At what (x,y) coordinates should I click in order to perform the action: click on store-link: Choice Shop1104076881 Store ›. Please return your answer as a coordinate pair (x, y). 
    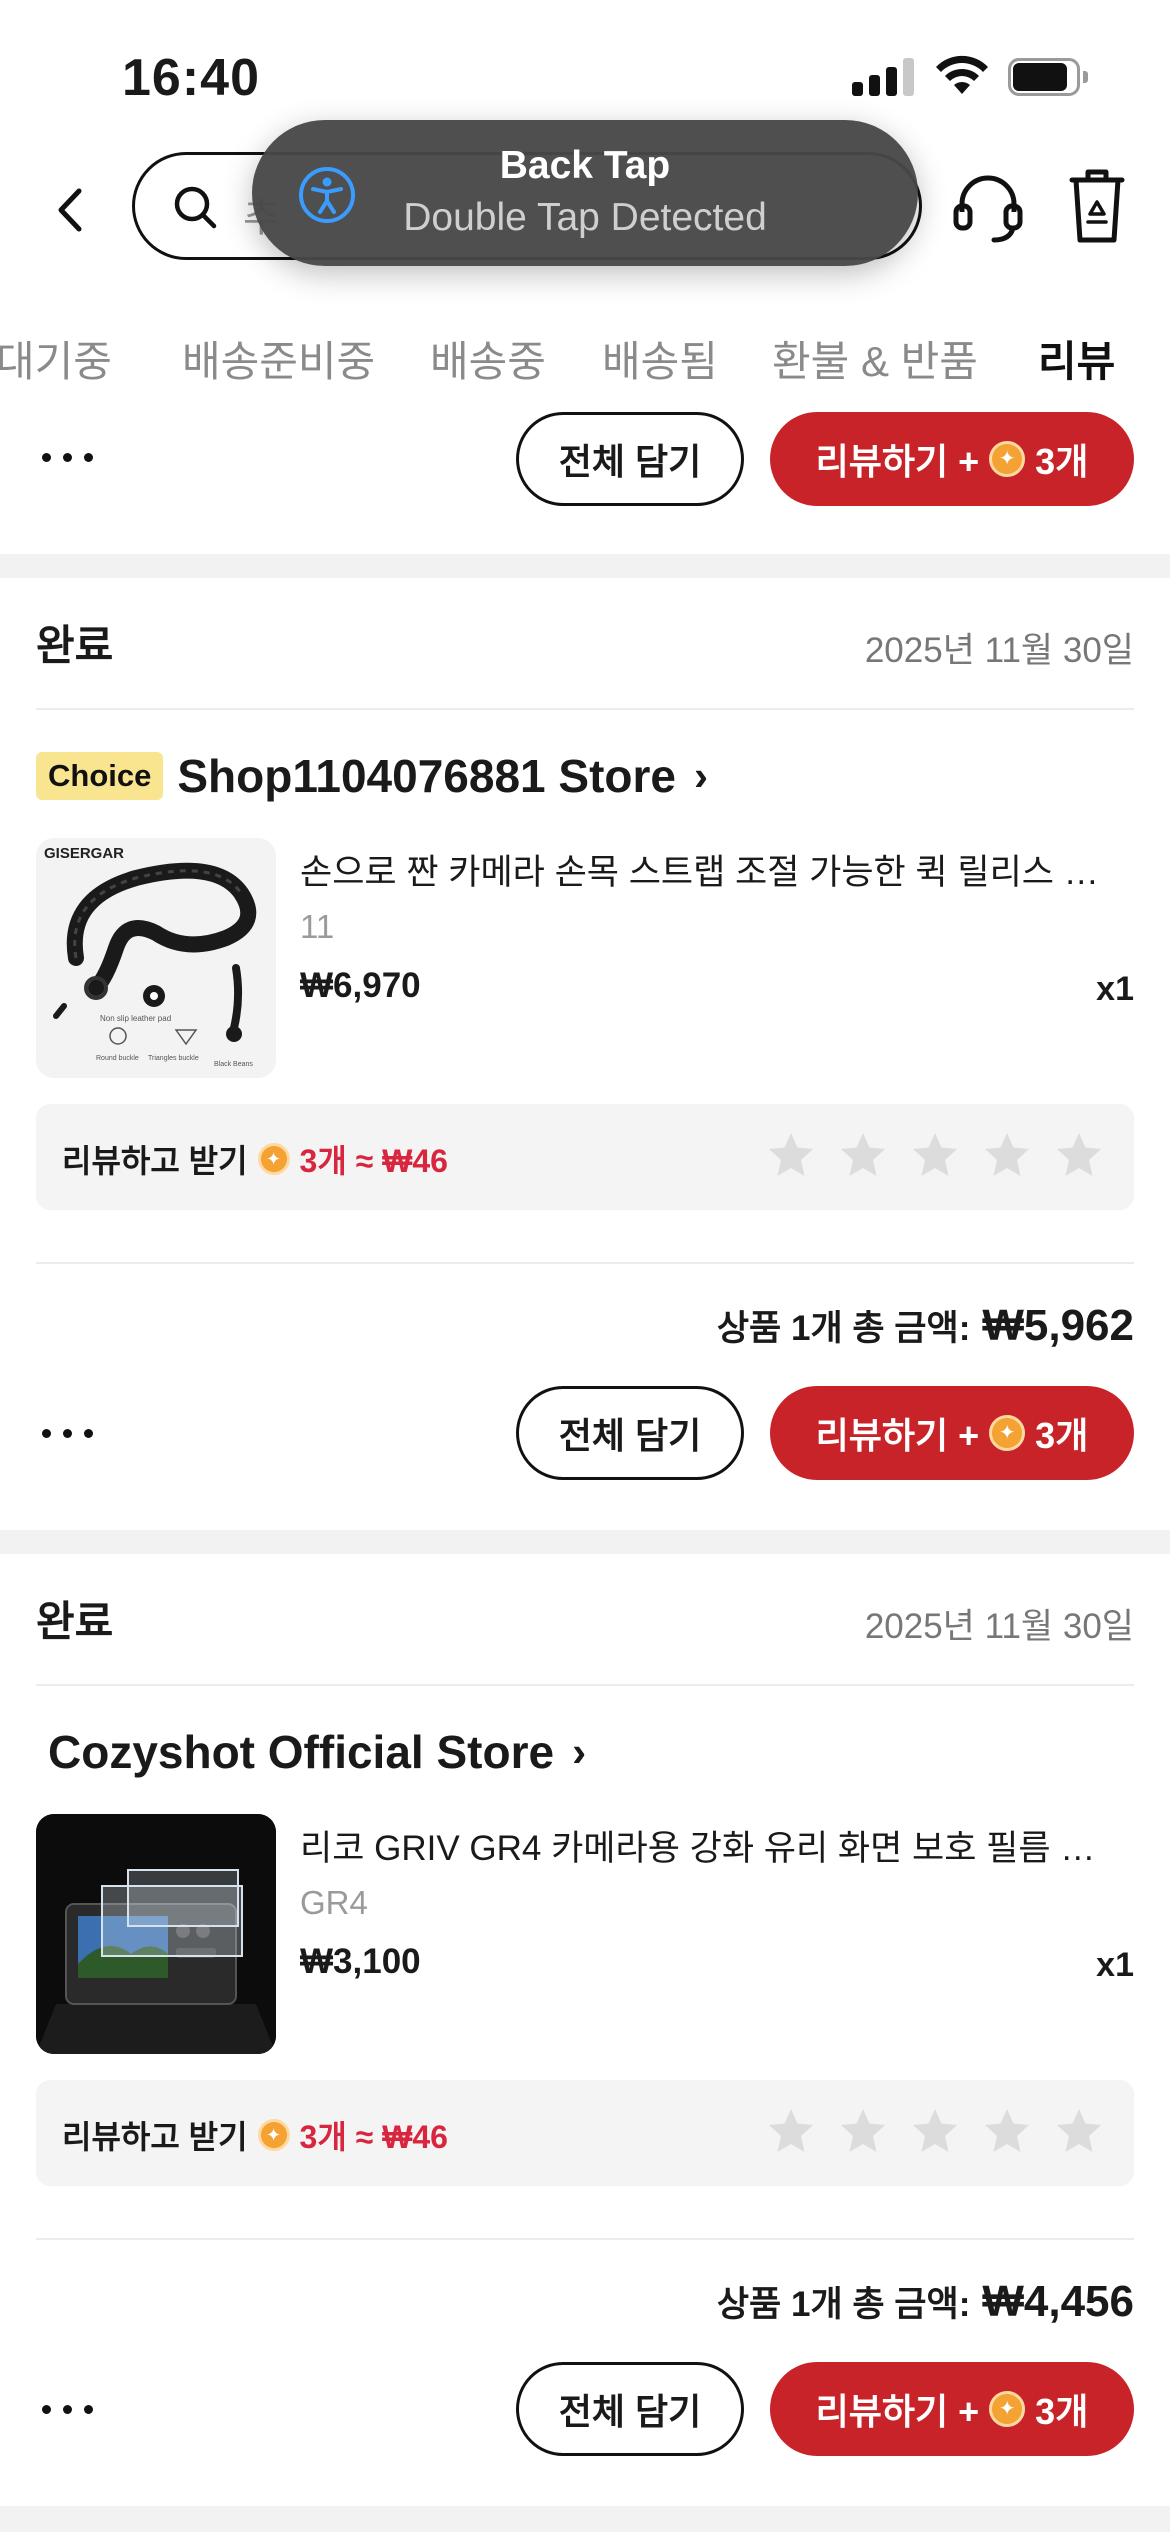
    Looking at the image, I should click on (372, 776).